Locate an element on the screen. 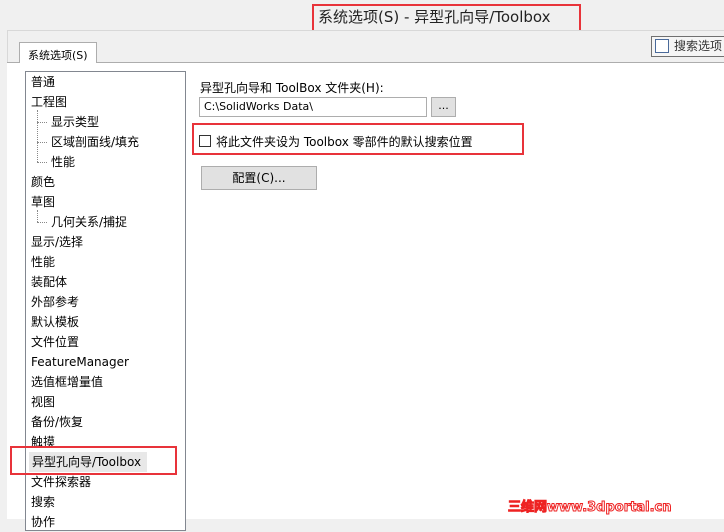 This screenshot has width=724, height=532. tree-item: 装配体 is located at coordinates (49, 282).